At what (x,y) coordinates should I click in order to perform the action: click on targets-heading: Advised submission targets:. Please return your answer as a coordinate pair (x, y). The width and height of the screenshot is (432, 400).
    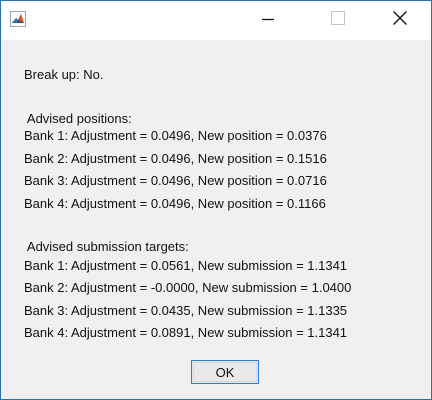
    Looking at the image, I should click on (106, 246).